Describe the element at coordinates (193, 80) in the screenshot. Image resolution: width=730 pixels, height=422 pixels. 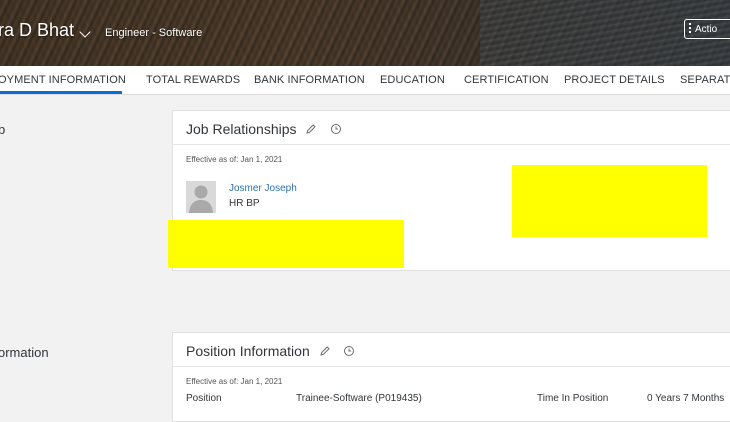
I see `tab-total-rewards: TOTAL REWARDS` at that location.